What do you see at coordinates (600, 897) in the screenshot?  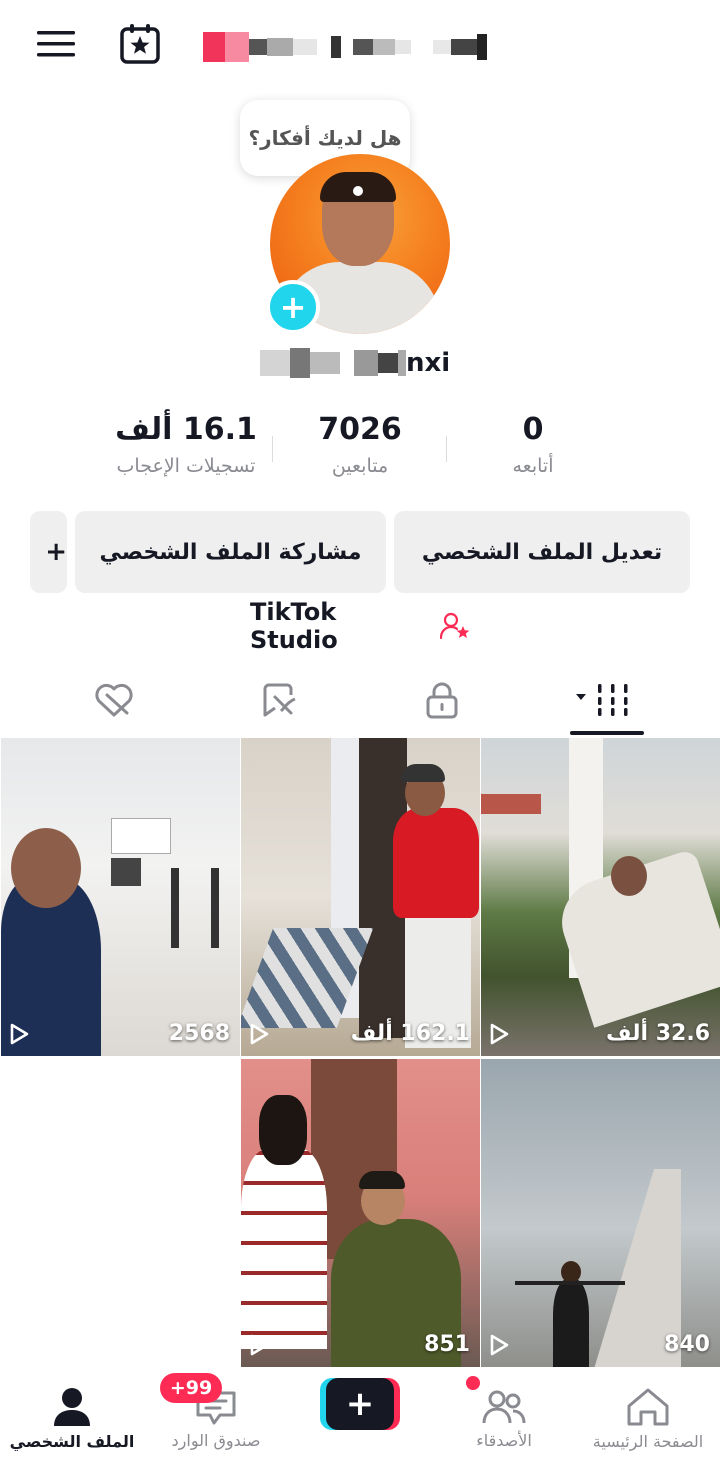 I see `video-tile: 32.6 ألف` at bounding box center [600, 897].